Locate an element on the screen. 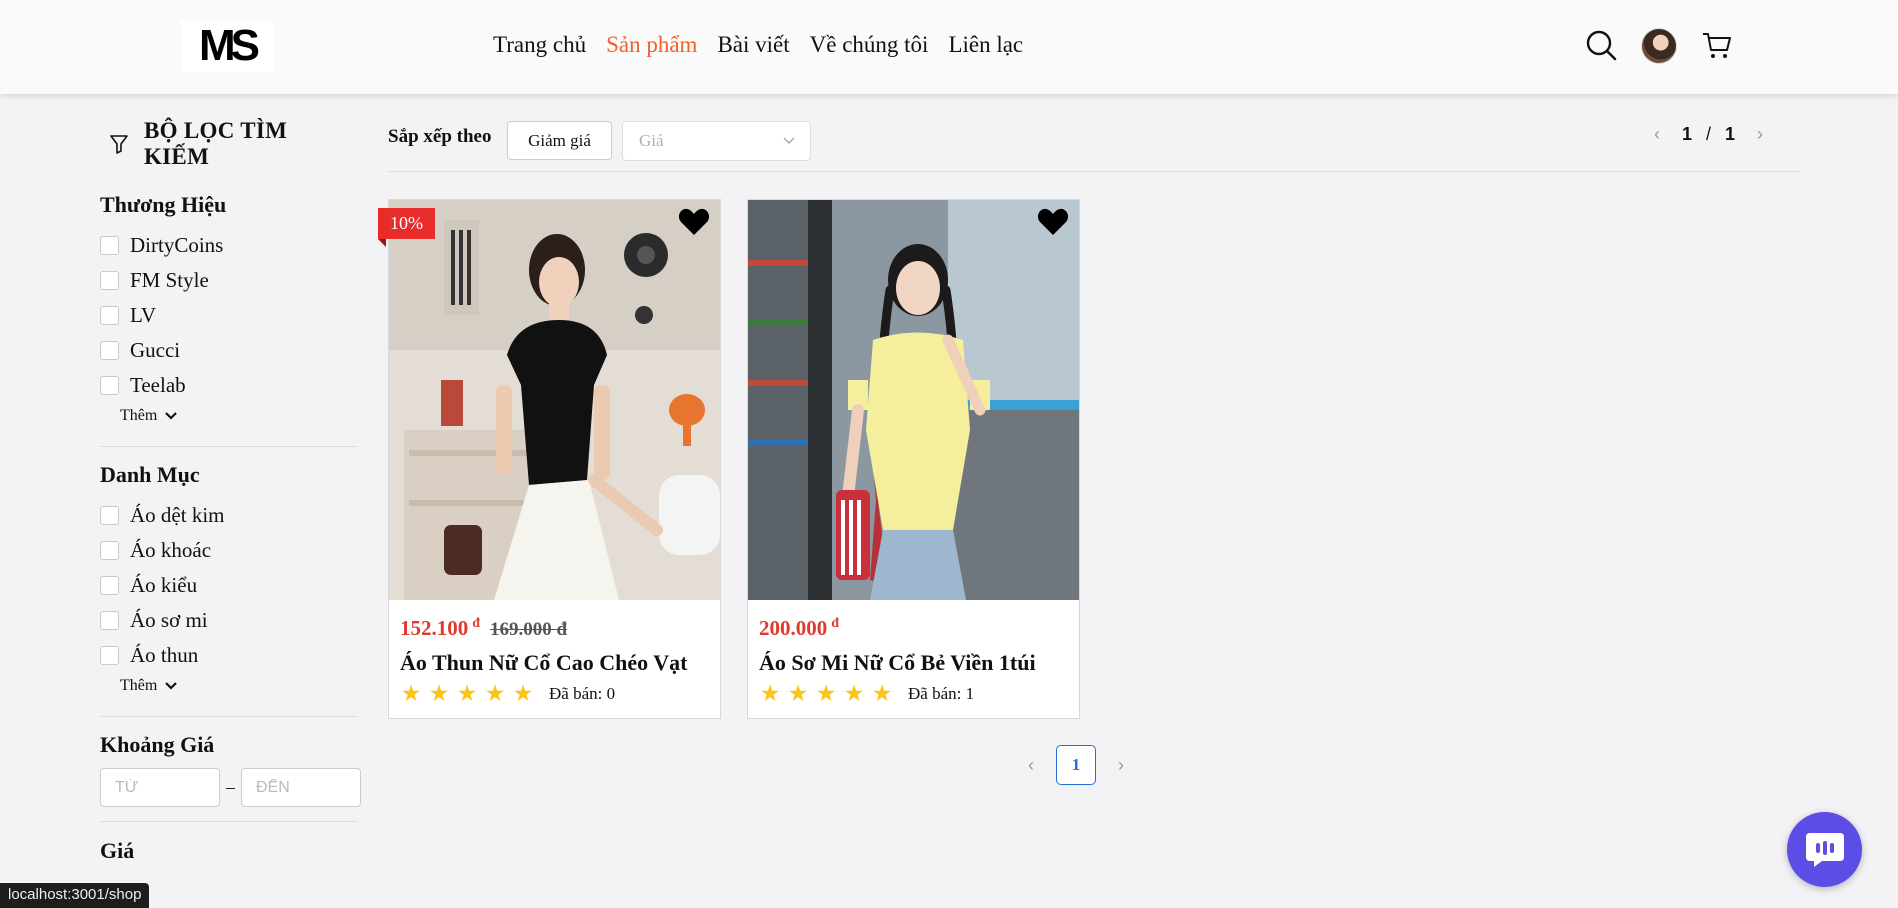 The width and height of the screenshot is (1898, 908). filter-title: BỘ LỌC TÌM KIẾM is located at coordinates (234, 144).